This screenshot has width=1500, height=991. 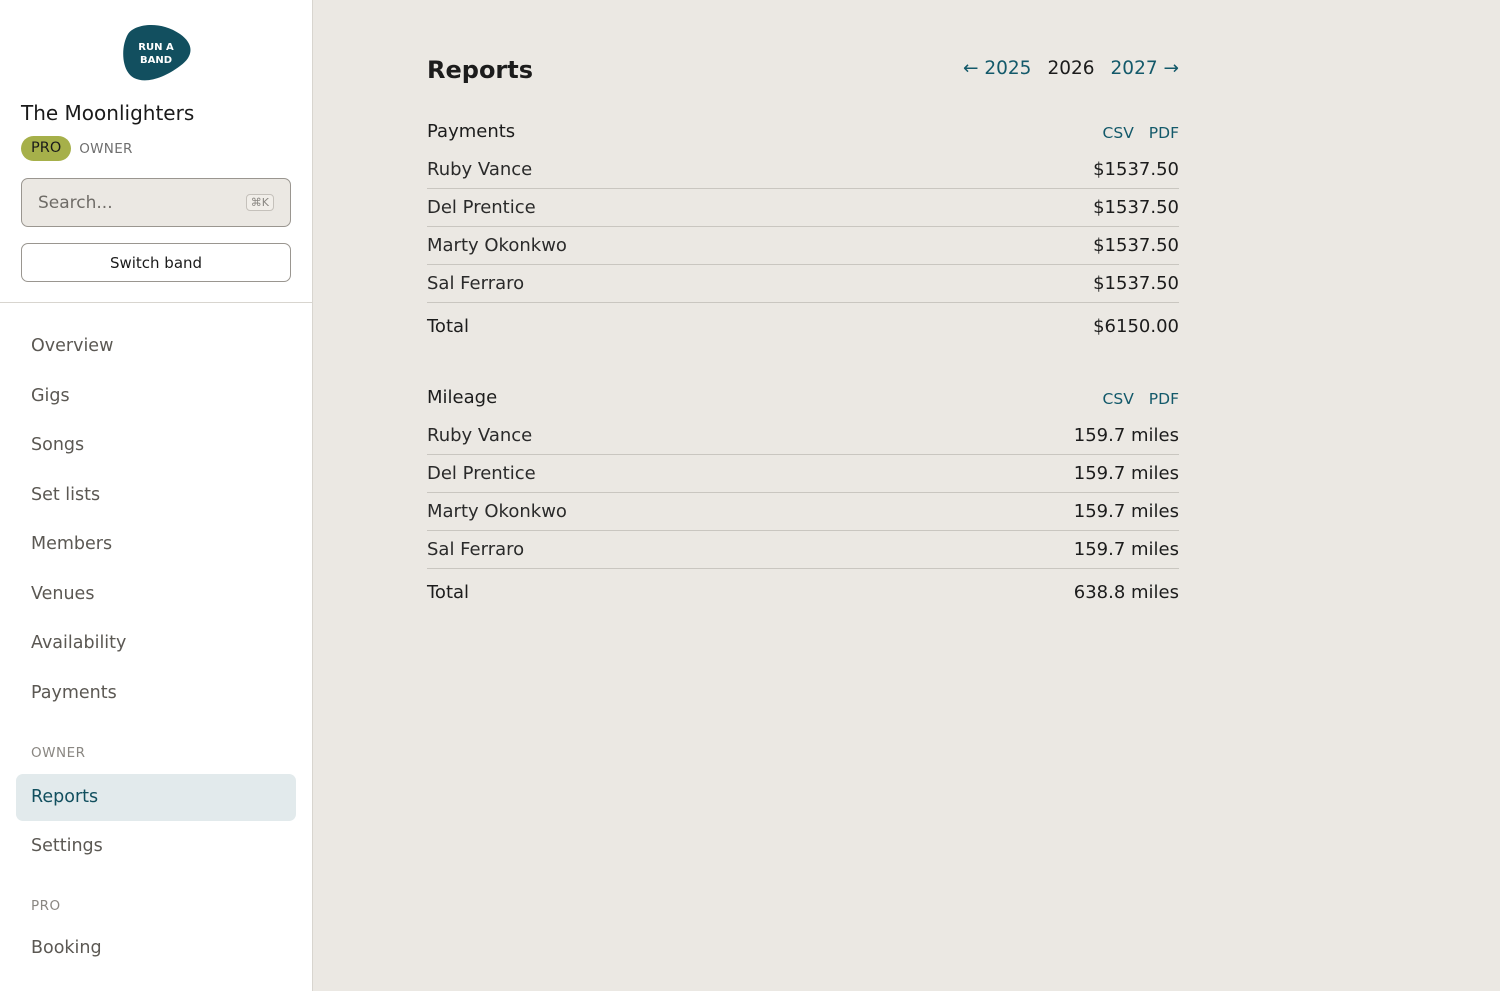 I want to click on switch-band-button: Switch band, so click(x=156, y=262).